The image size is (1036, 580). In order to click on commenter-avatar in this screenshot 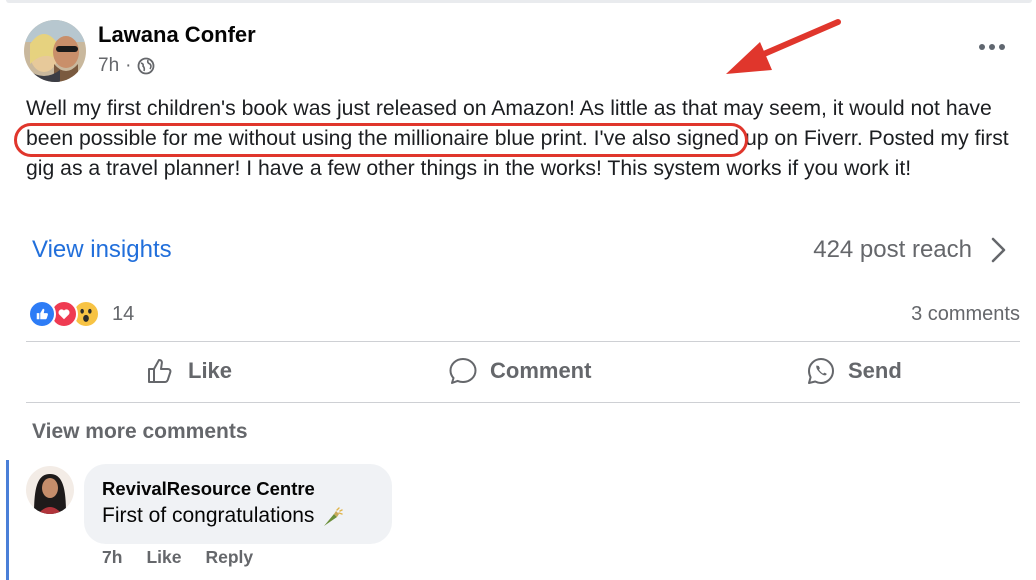, I will do `click(50, 490)`.